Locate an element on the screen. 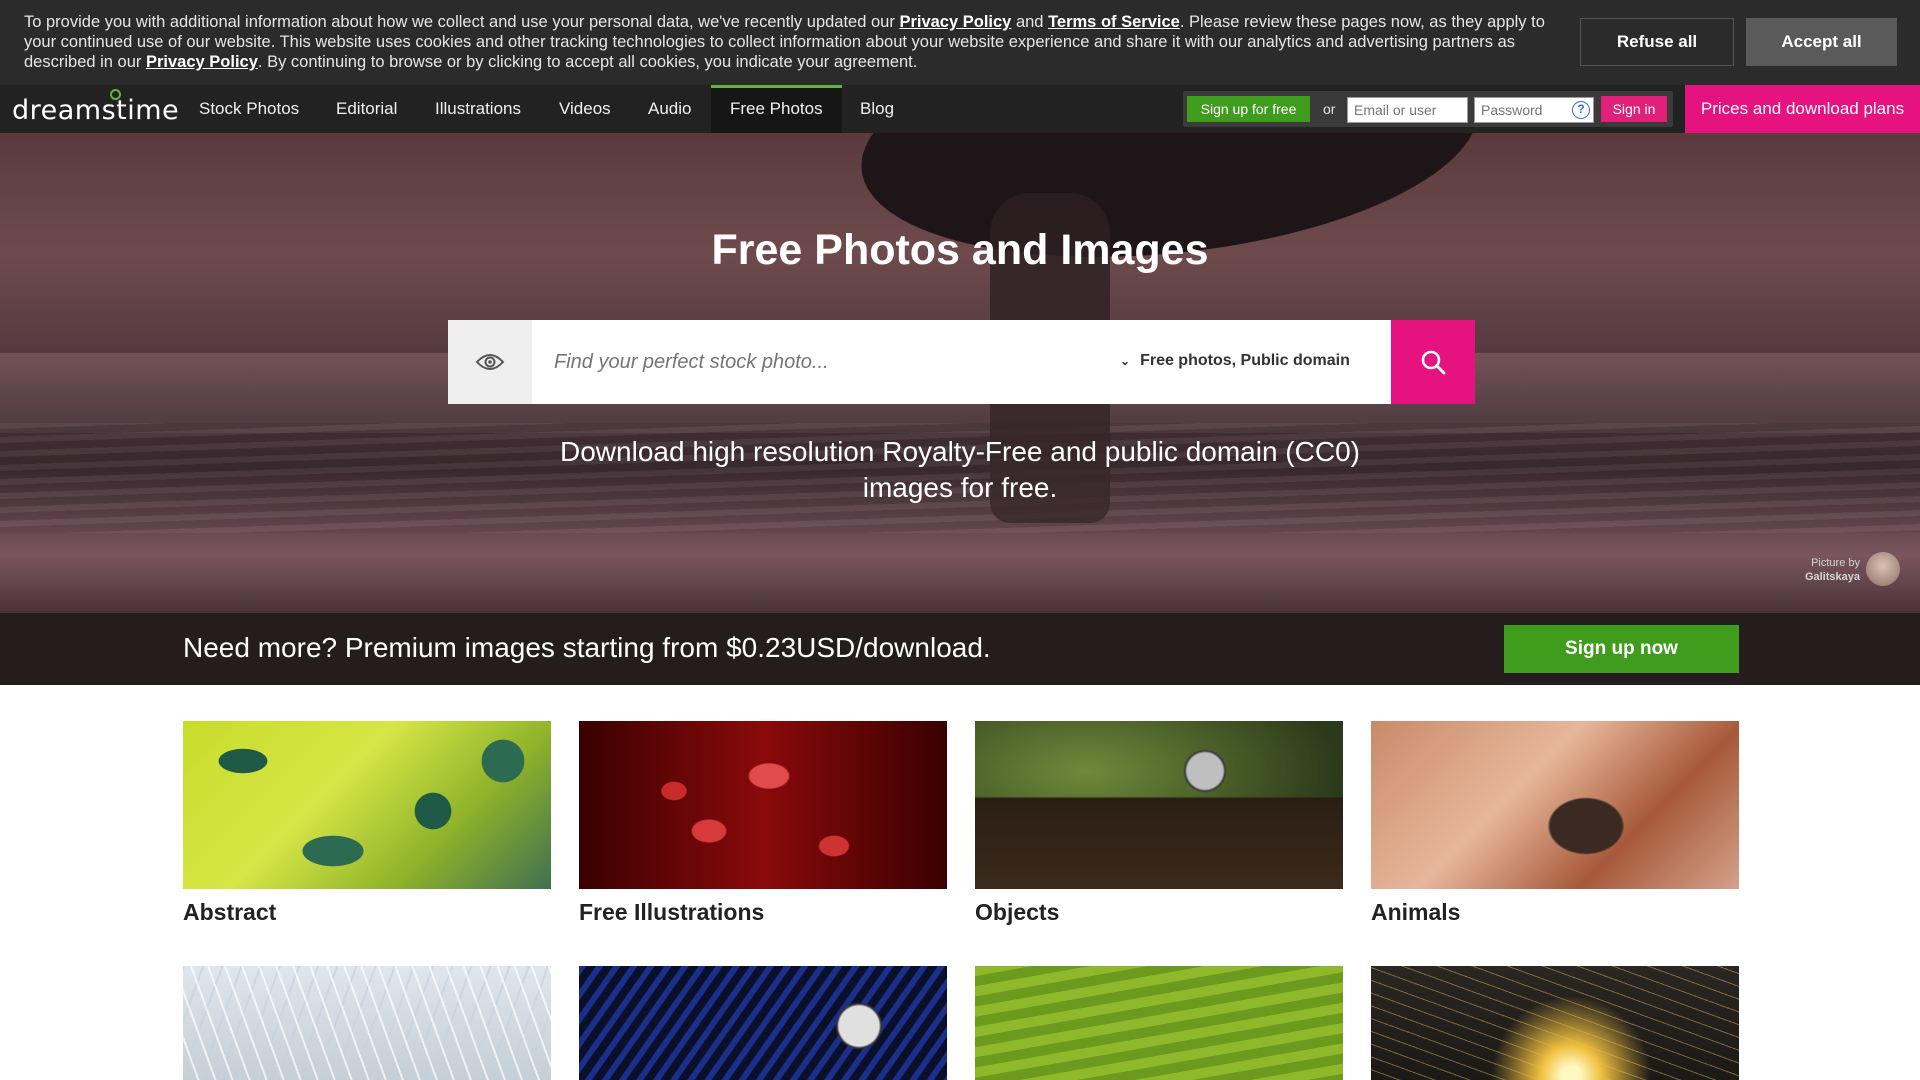 This screenshot has width=1920, height=1080. dreamstime-logo: dreamstime is located at coordinates (95, 107).